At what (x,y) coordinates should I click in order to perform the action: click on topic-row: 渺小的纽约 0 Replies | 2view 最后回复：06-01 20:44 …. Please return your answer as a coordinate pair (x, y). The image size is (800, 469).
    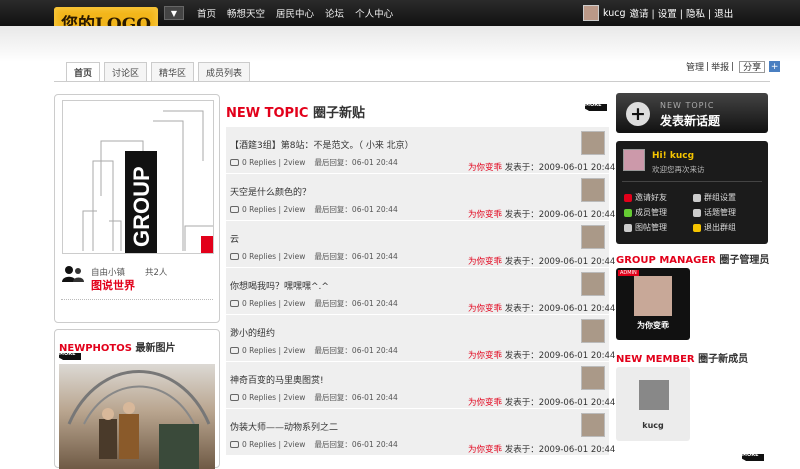
    Looking at the image, I should click on (420, 338).